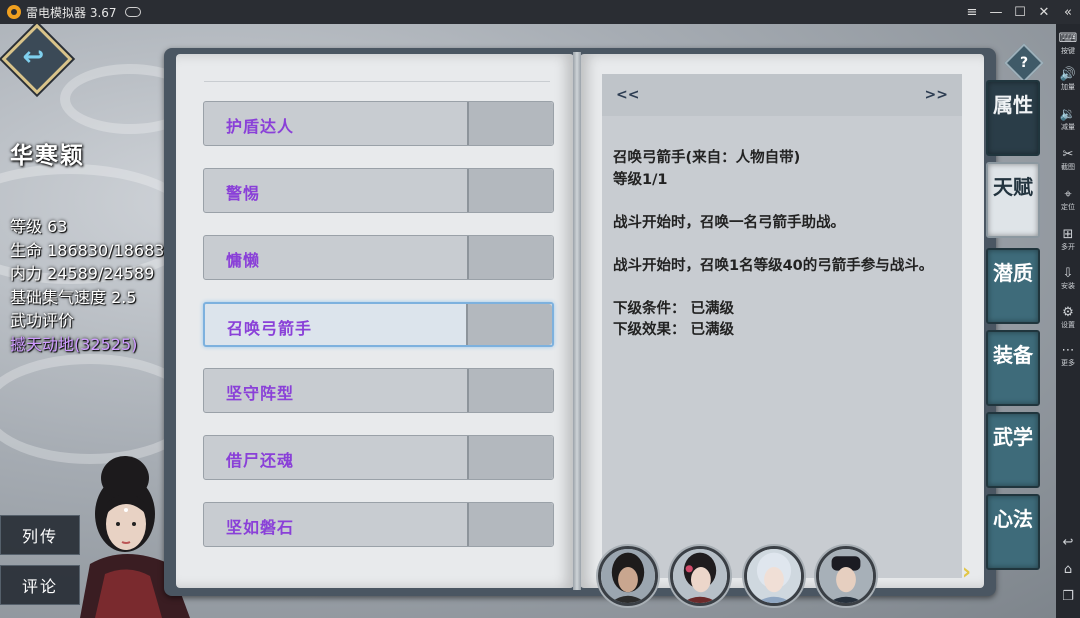 This screenshot has height=618, width=1080. I want to click on toolbar-multi-instance: ⊞ 多开, so click(1068, 240).